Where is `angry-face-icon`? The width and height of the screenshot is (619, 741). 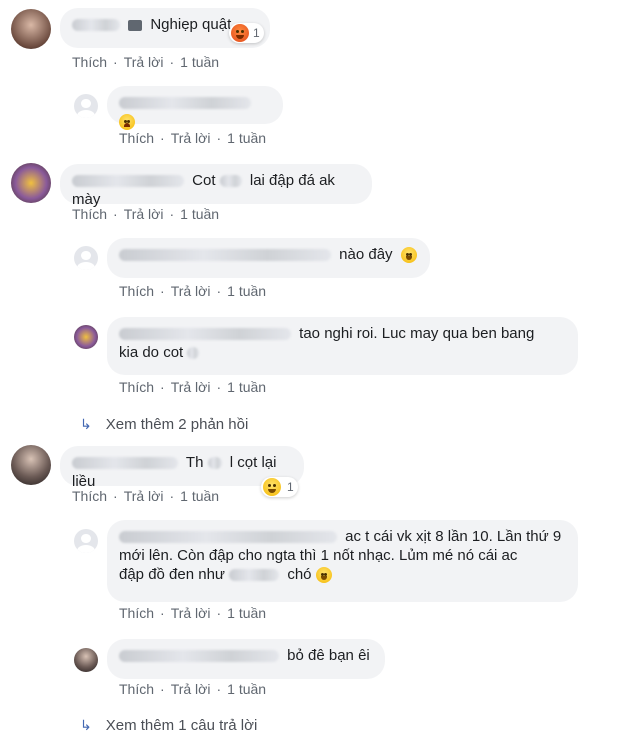
angry-face-icon is located at coordinates (240, 33).